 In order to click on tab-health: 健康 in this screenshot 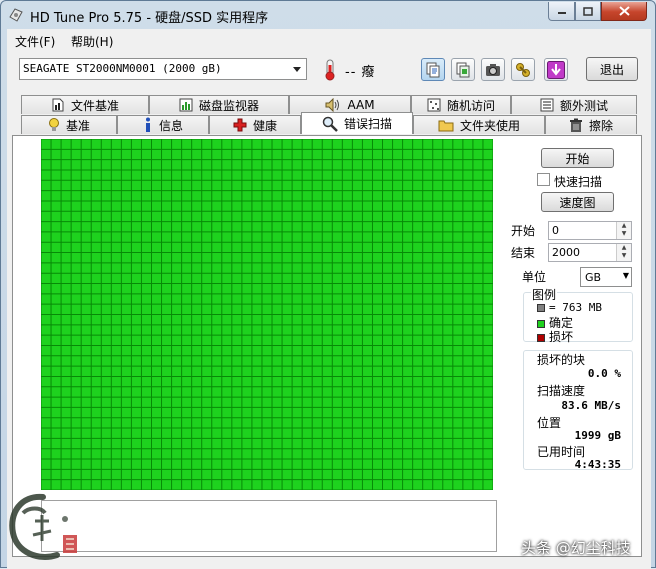, I will do `click(255, 124)`.